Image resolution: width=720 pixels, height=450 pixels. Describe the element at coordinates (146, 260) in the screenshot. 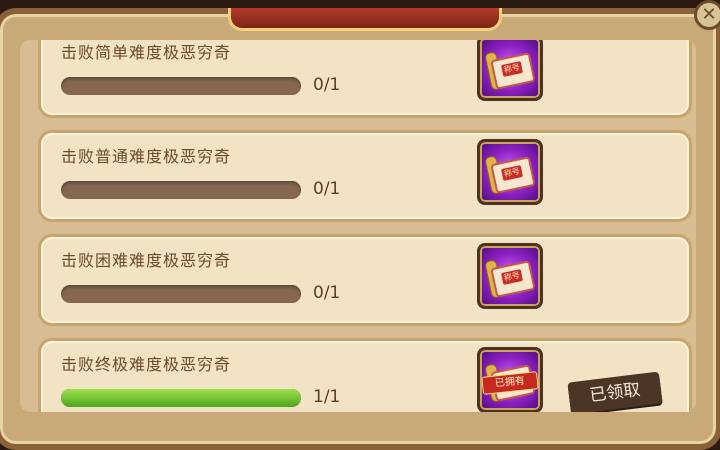

I see `task-title: 击败困难难度极恶穷奇` at that location.